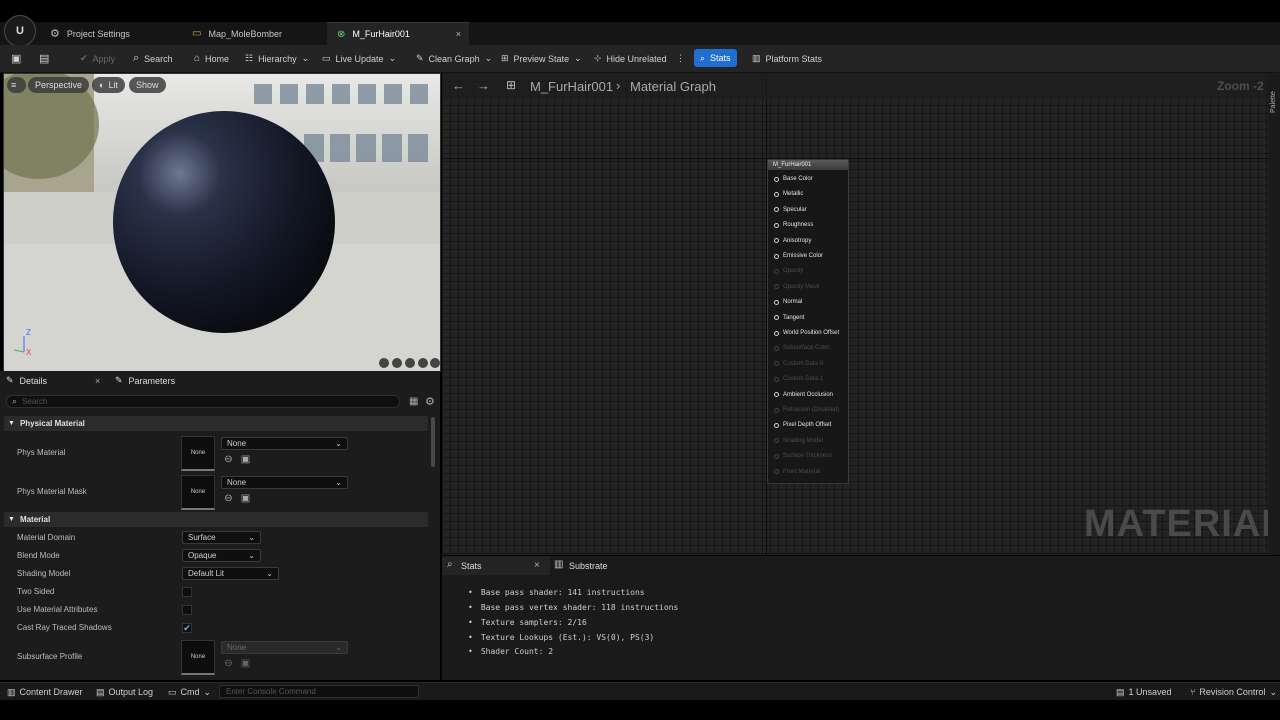 Image resolution: width=1280 pixels, height=720 pixels. What do you see at coordinates (254, 33) in the screenshot?
I see `tab-map: ▭ Map_MoleBomber` at bounding box center [254, 33].